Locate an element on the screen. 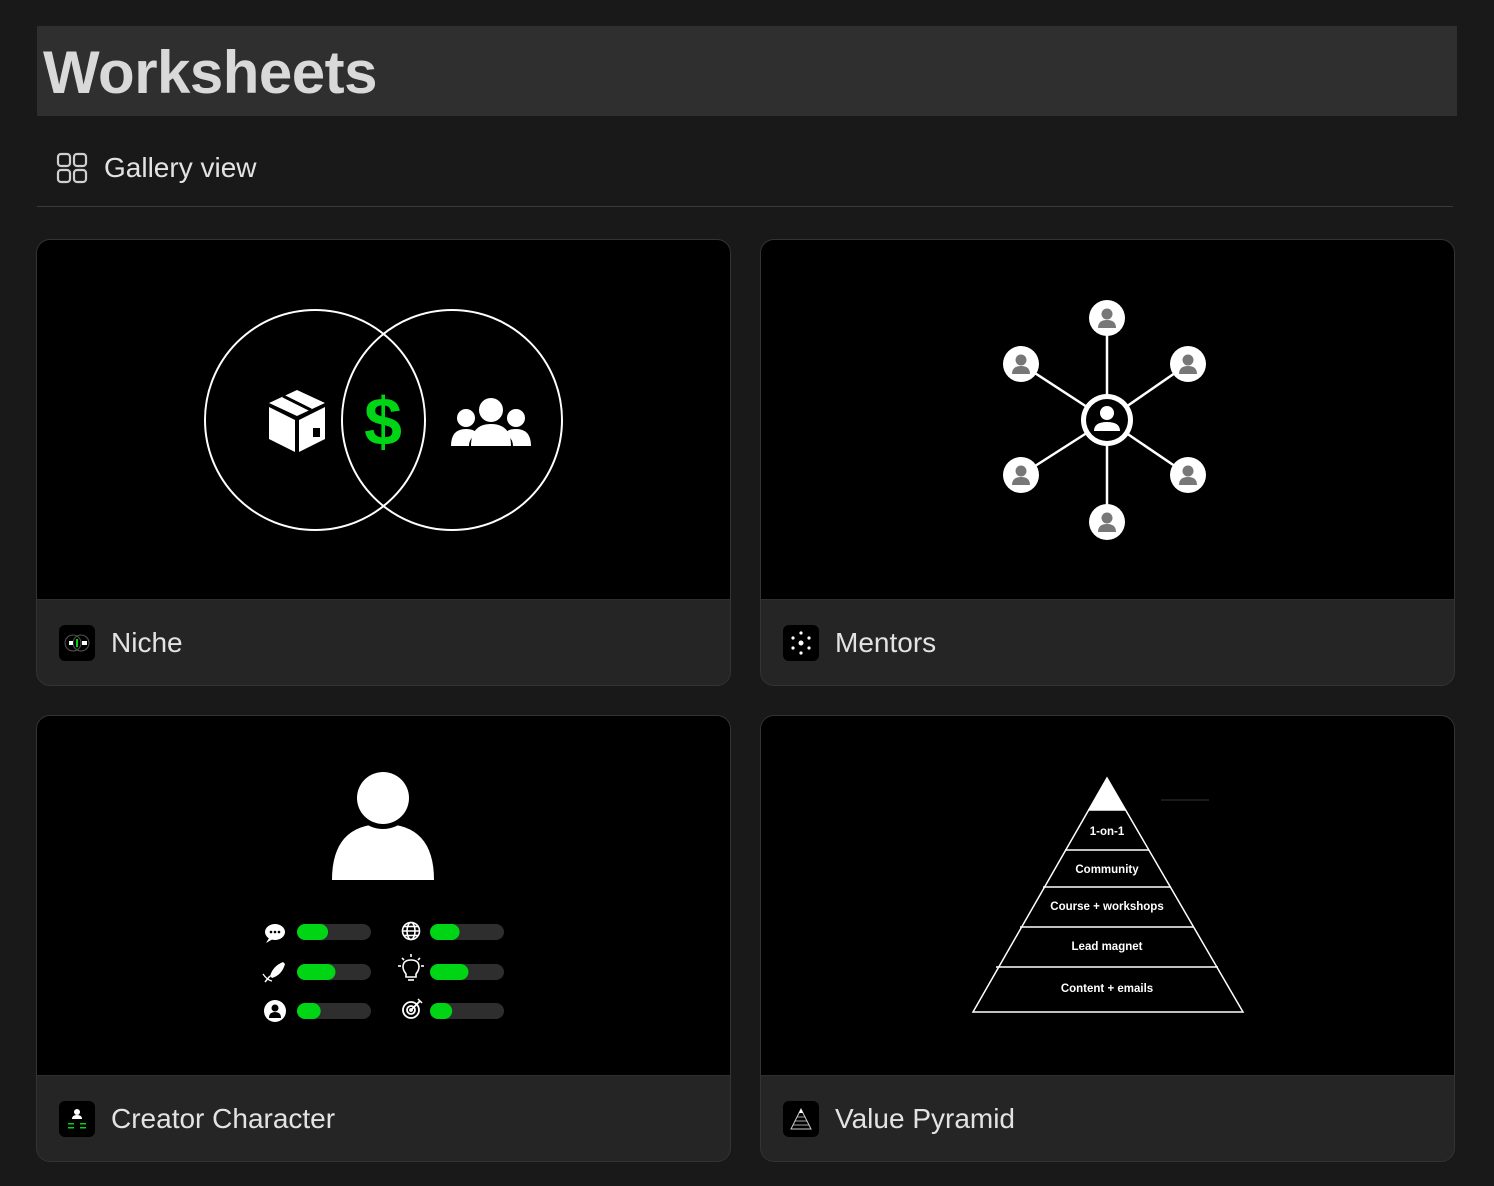 The width and height of the screenshot is (1494, 1186). pyramid-tier-label: Course + workshops is located at coordinates (1106, 907).